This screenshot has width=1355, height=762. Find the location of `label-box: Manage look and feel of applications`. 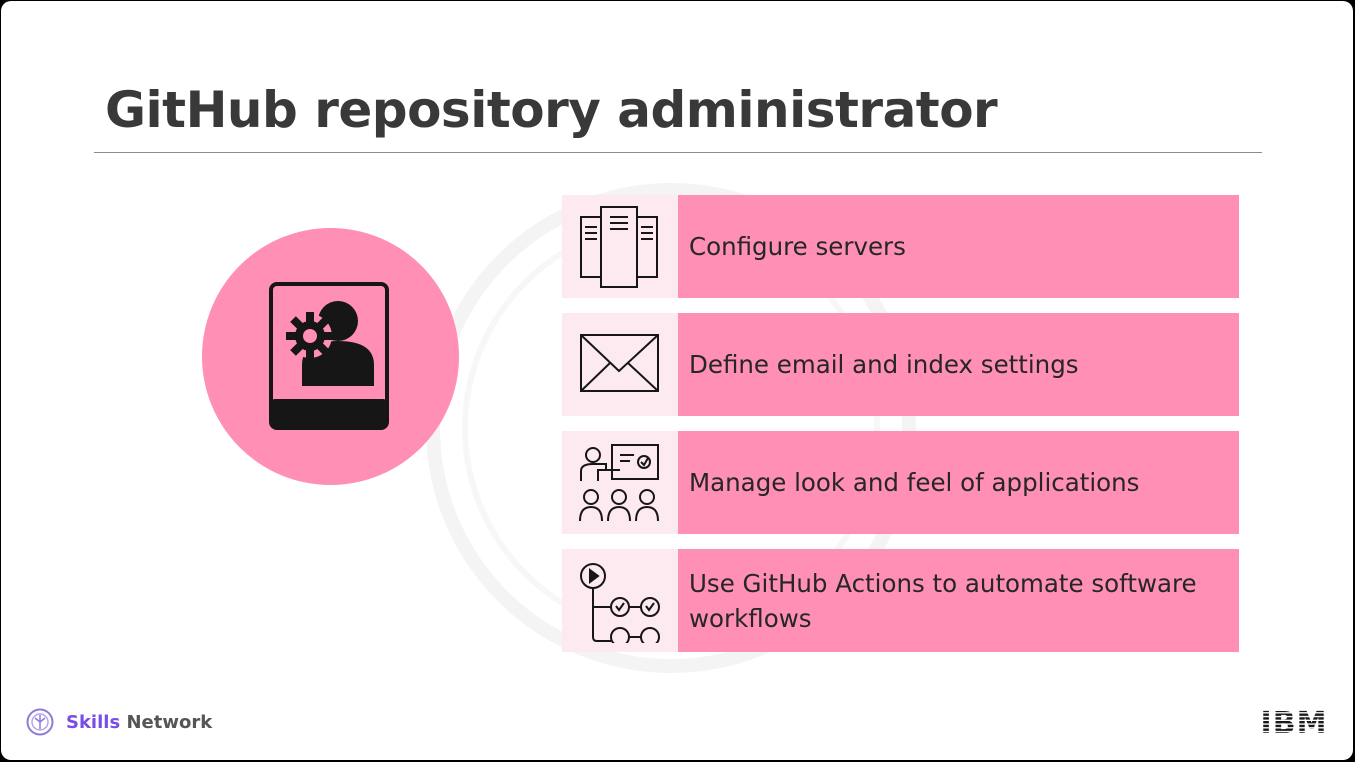

label-box: Manage look and feel of applications is located at coordinates (958, 482).